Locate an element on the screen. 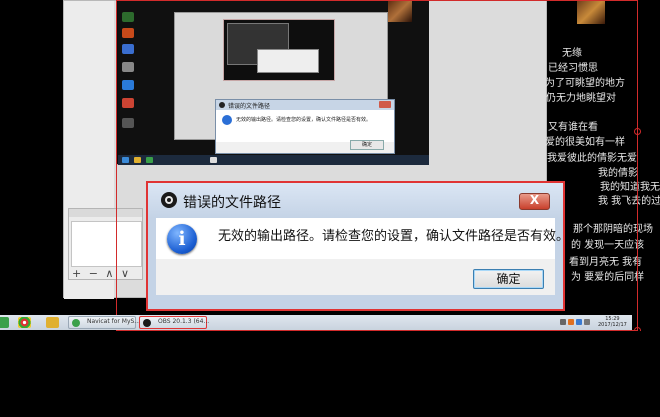 The width and height of the screenshot is (660, 417). folder-icon is located at coordinates (52, 322).